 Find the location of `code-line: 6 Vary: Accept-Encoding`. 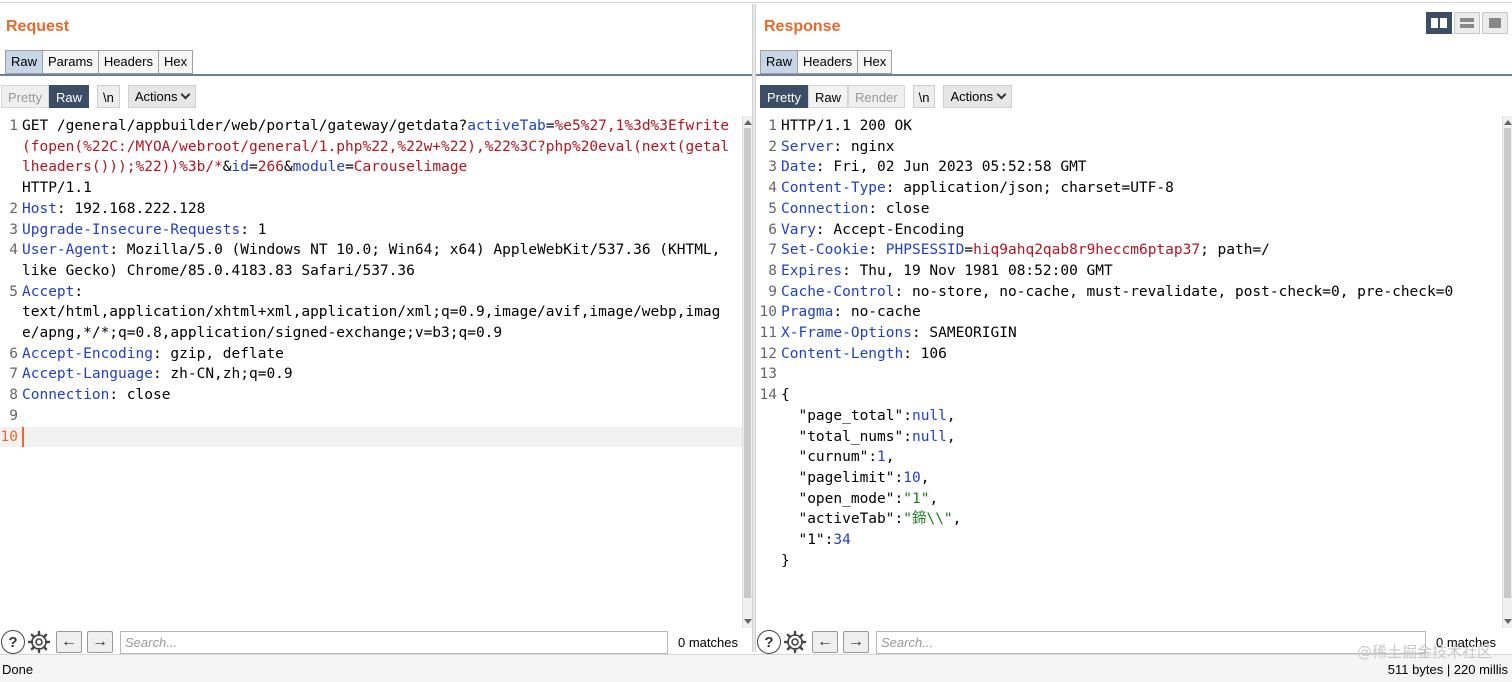

code-line: 6 Vary: Accept-Encoding is located at coordinates (1129, 230).